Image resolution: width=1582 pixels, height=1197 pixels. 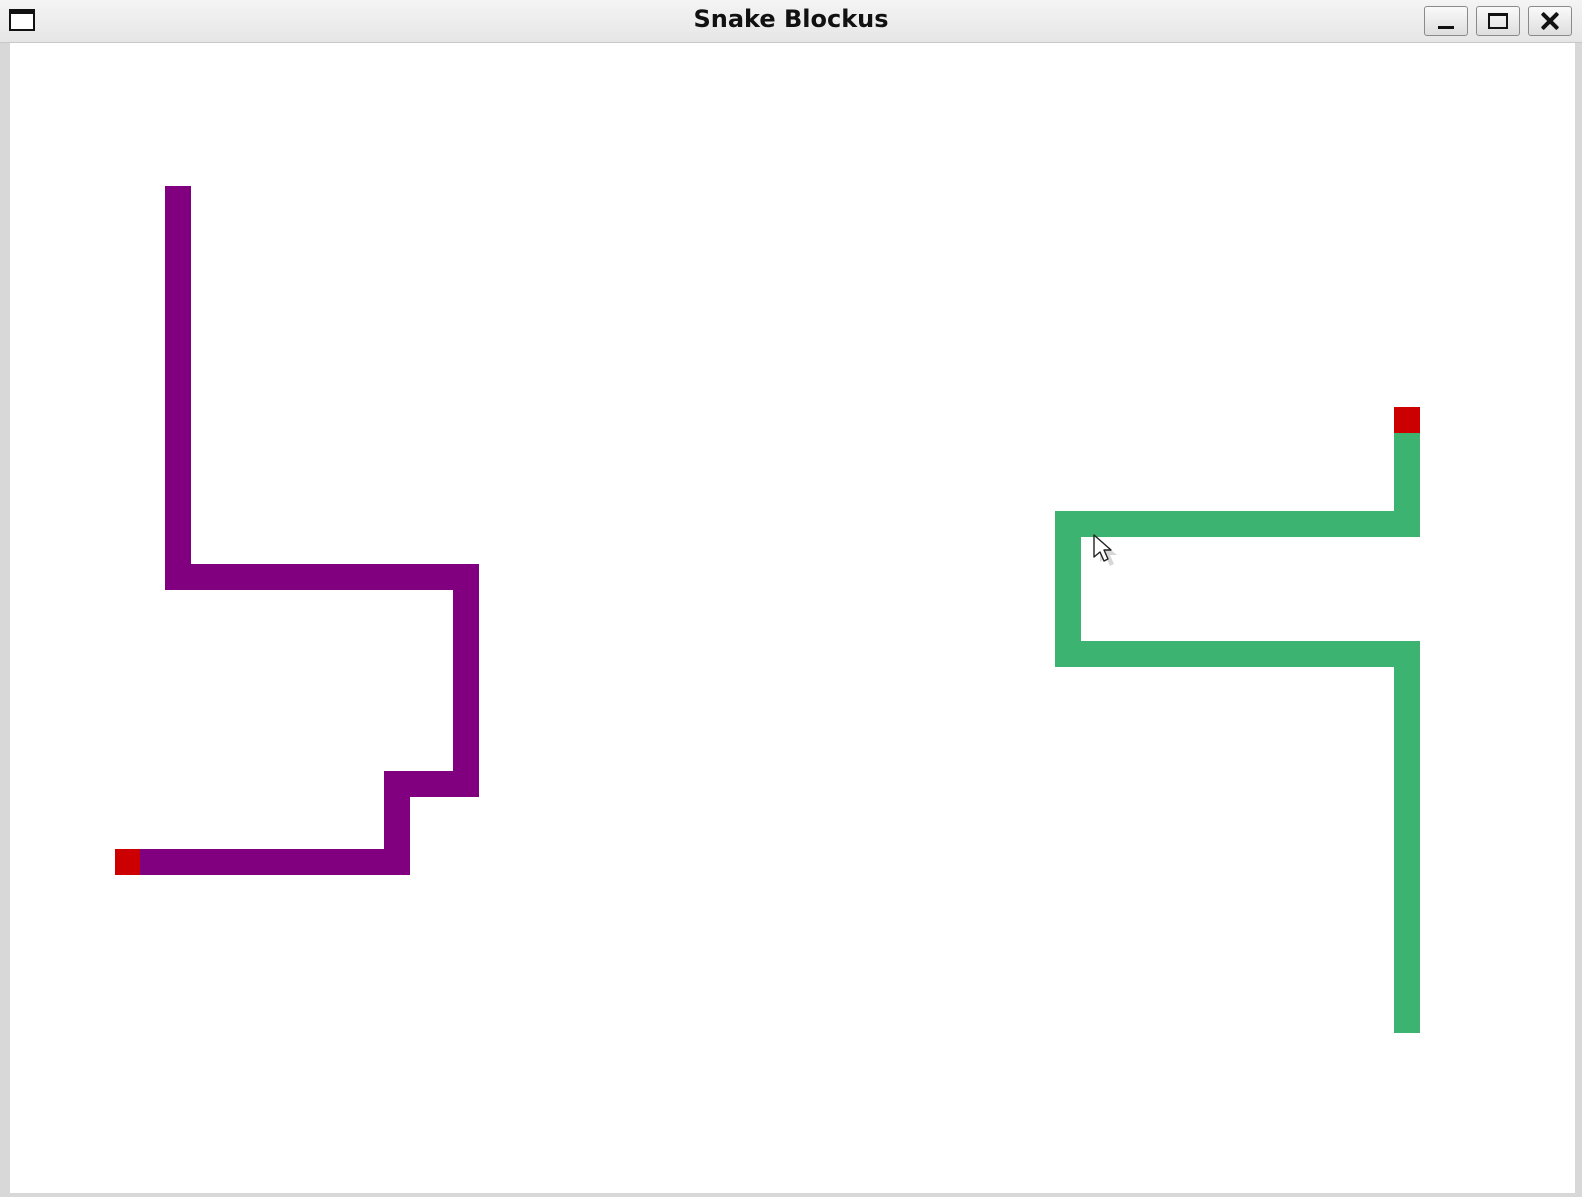 What do you see at coordinates (1407, 420) in the screenshot?
I see `green-snake-head` at bounding box center [1407, 420].